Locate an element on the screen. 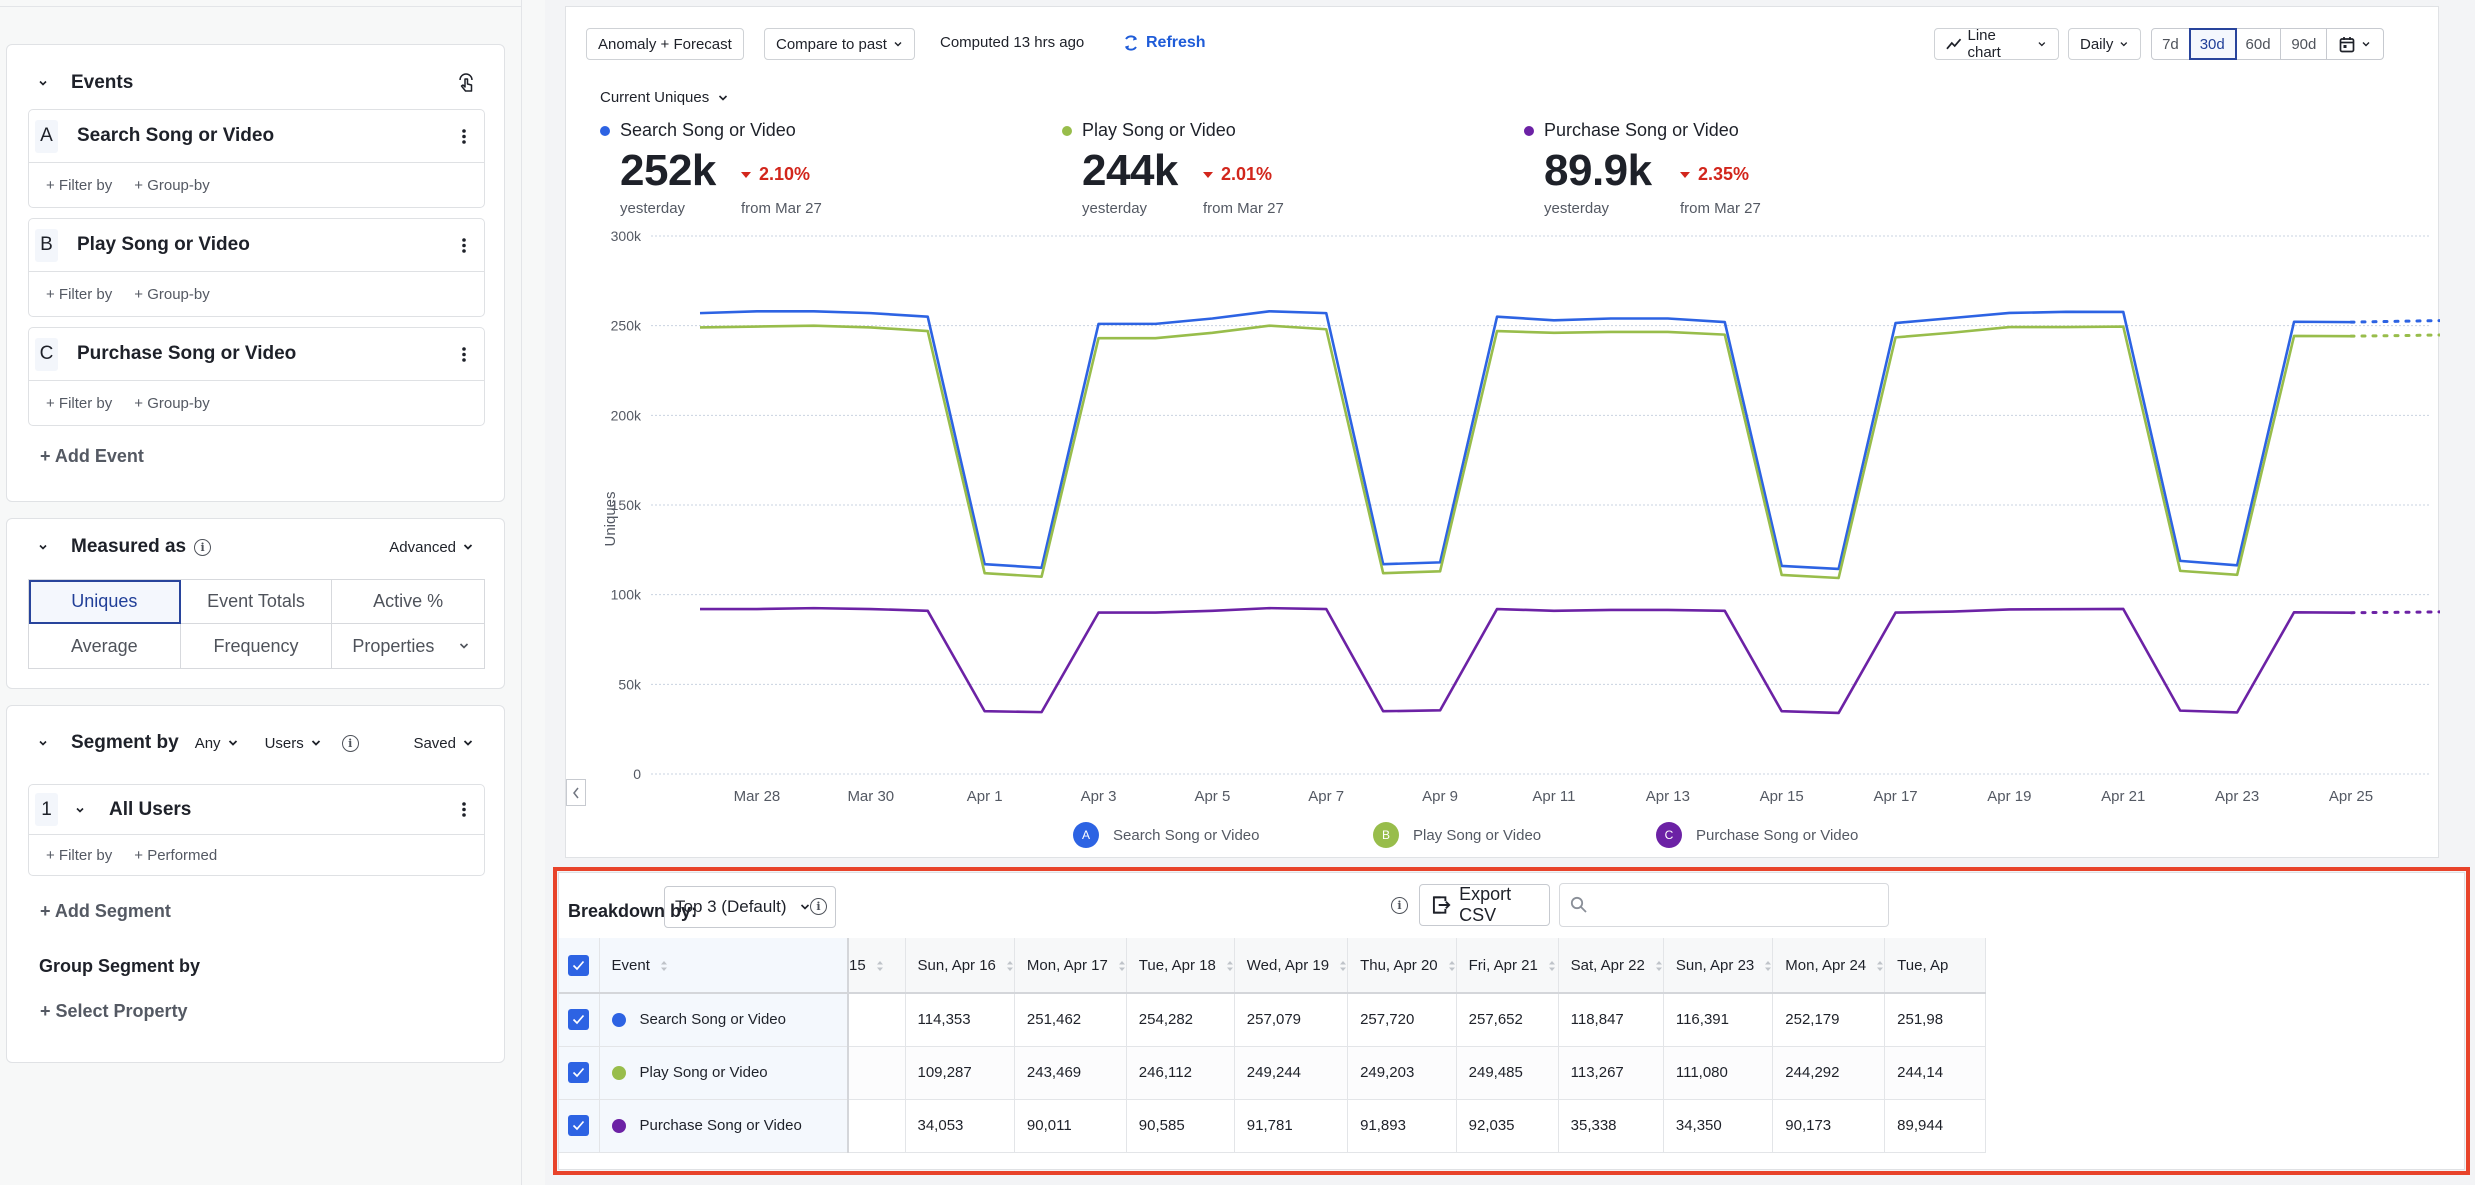 This screenshot has height=1185, width=2475. event-name: Play Song or Video is located at coordinates (163, 245).